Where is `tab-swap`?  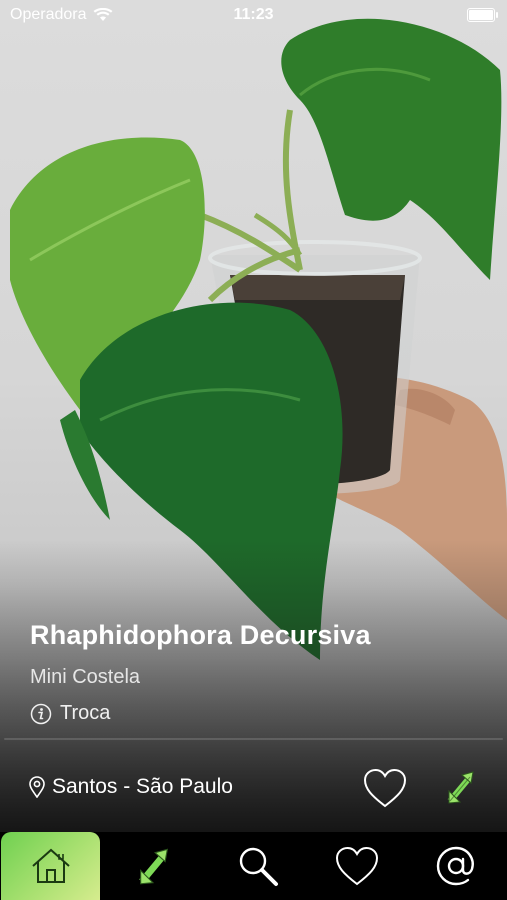
tab-swap is located at coordinates (153, 866).